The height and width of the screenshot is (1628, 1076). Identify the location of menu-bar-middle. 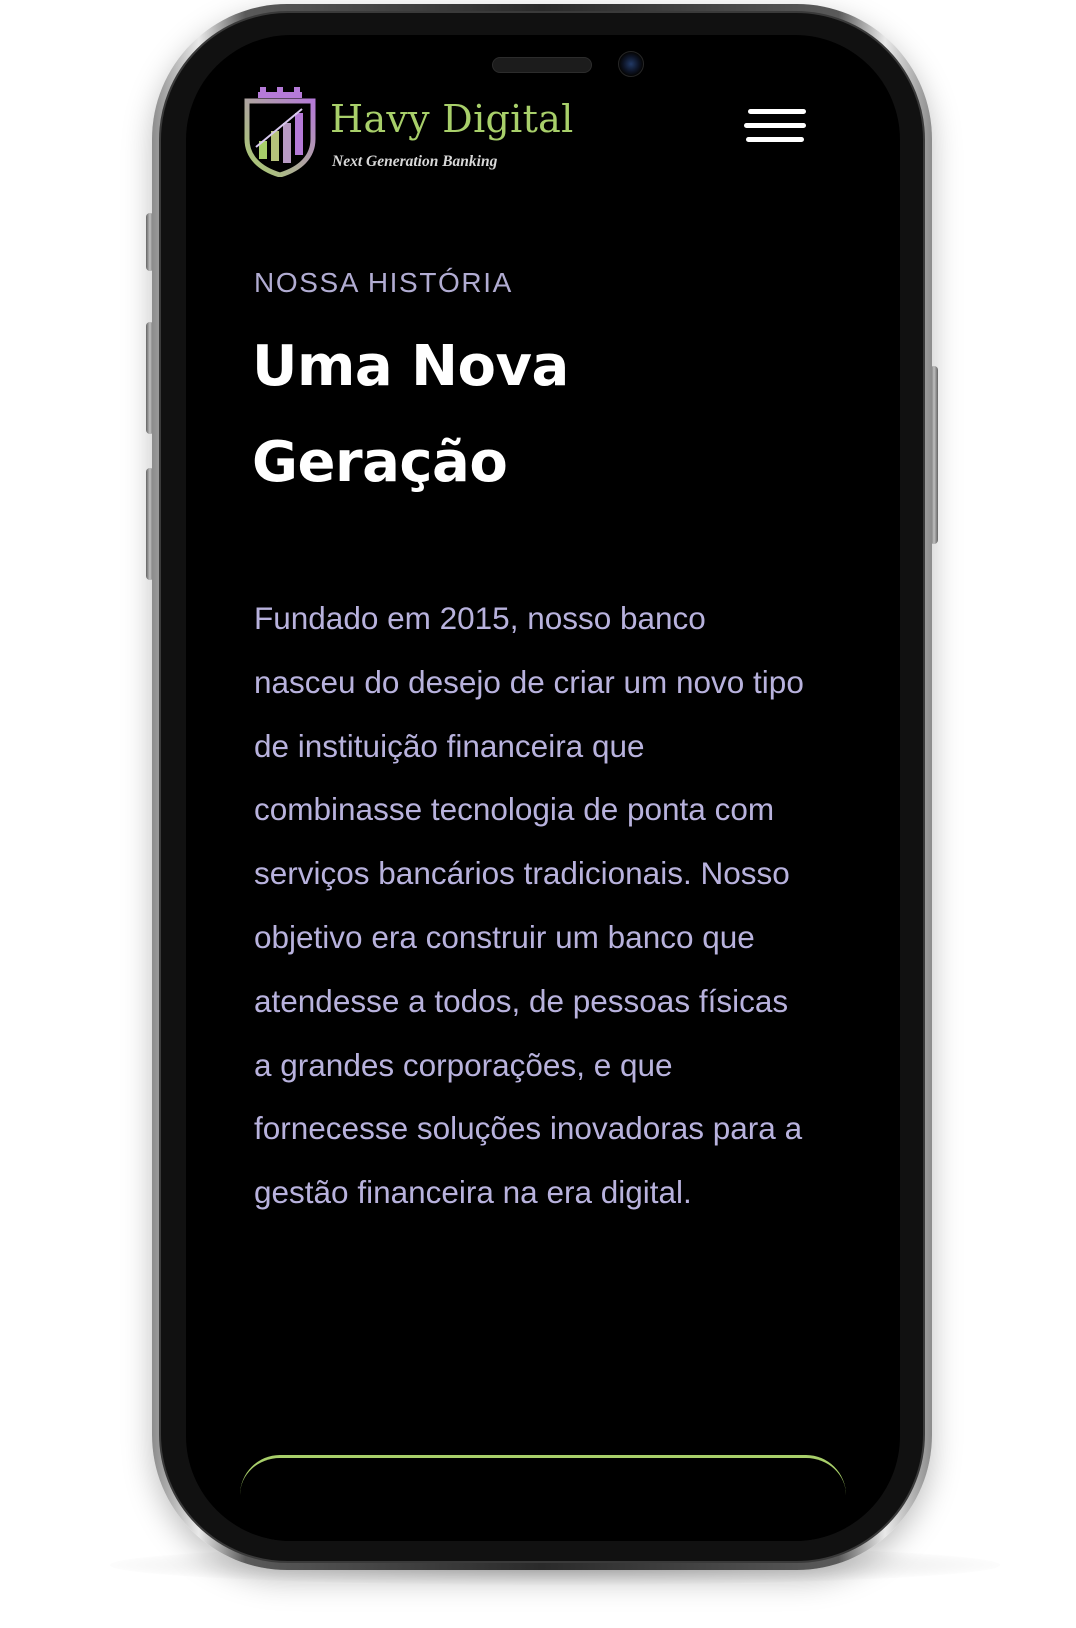
(775, 125).